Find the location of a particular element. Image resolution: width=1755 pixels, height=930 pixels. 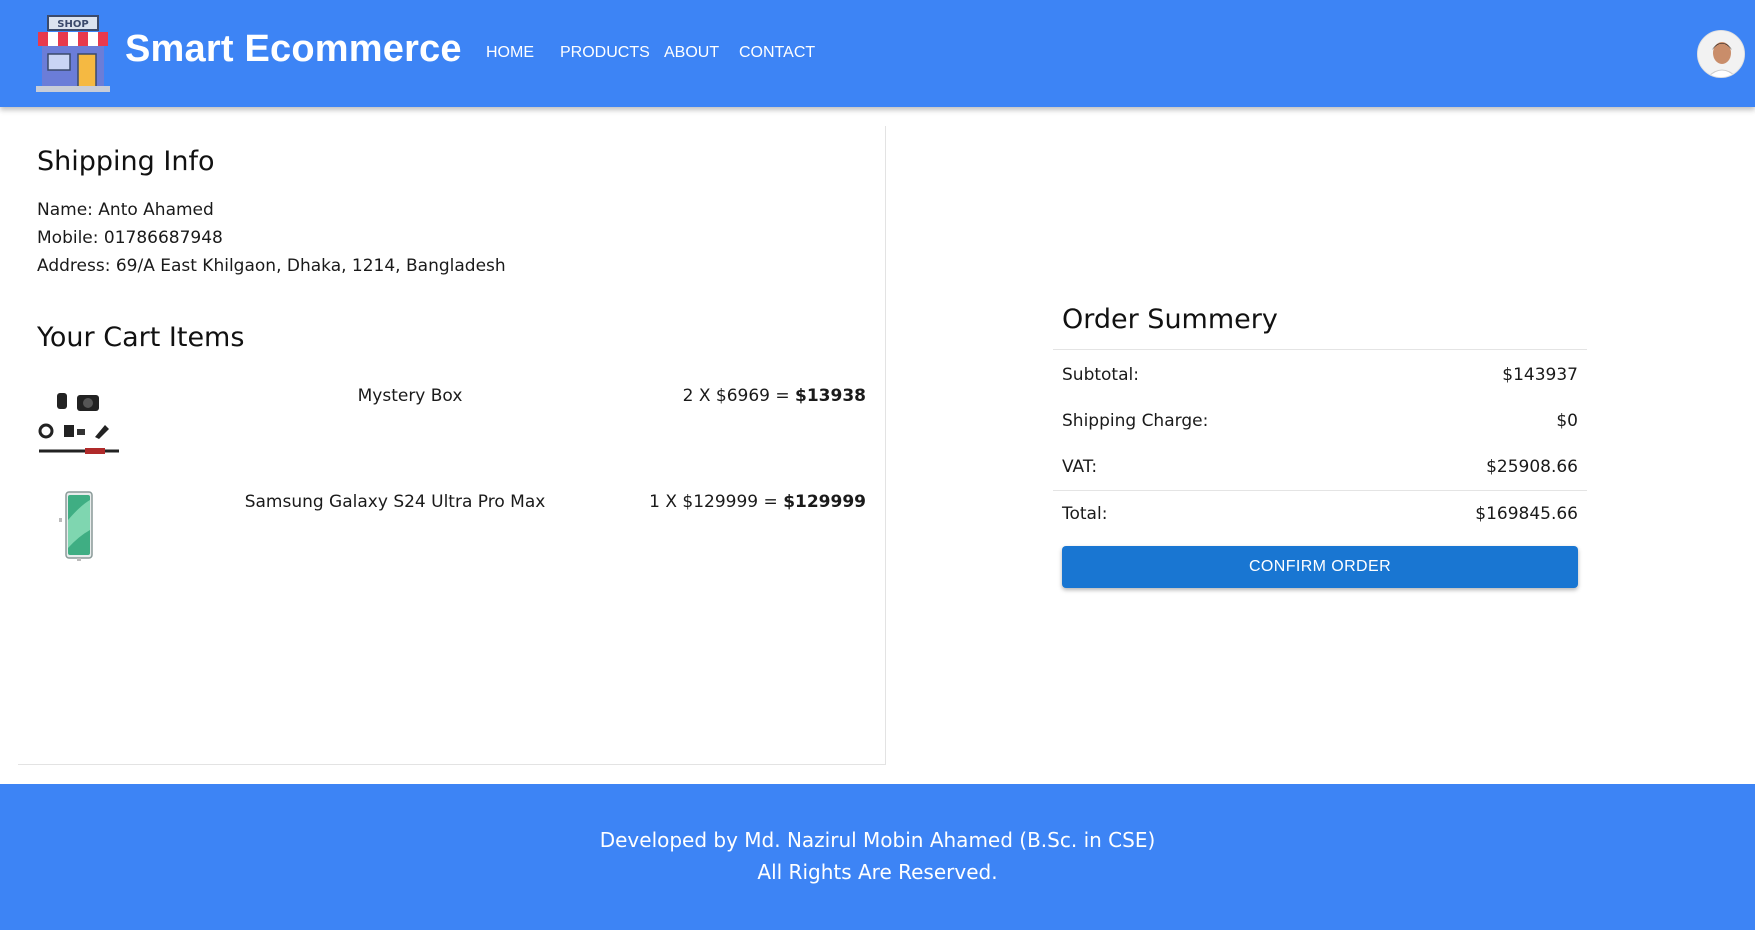

vat-value: $25908.66 is located at coordinates (1532, 467).